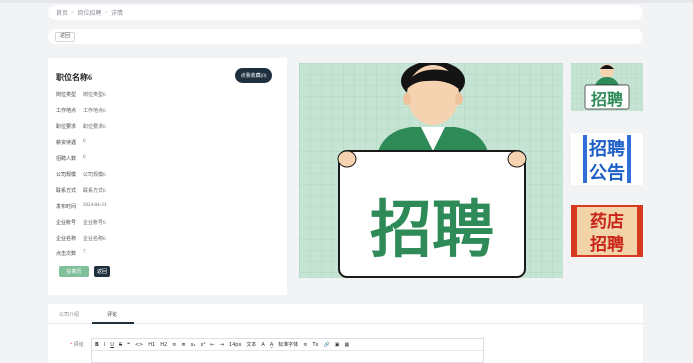 The width and height of the screenshot is (693, 363). What do you see at coordinates (94, 175) in the screenshot?
I see `detail-value: 公司规模6` at bounding box center [94, 175].